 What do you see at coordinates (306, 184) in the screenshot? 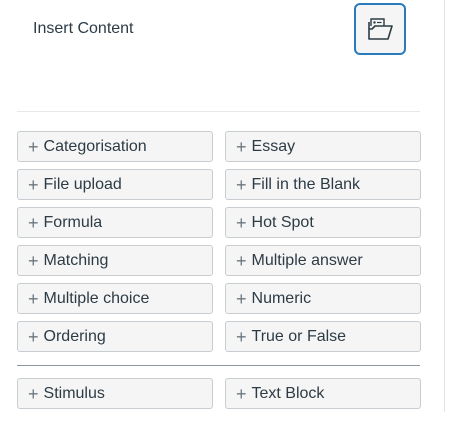
I see `button-label: Fill in the Blank` at bounding box center [306, 184].